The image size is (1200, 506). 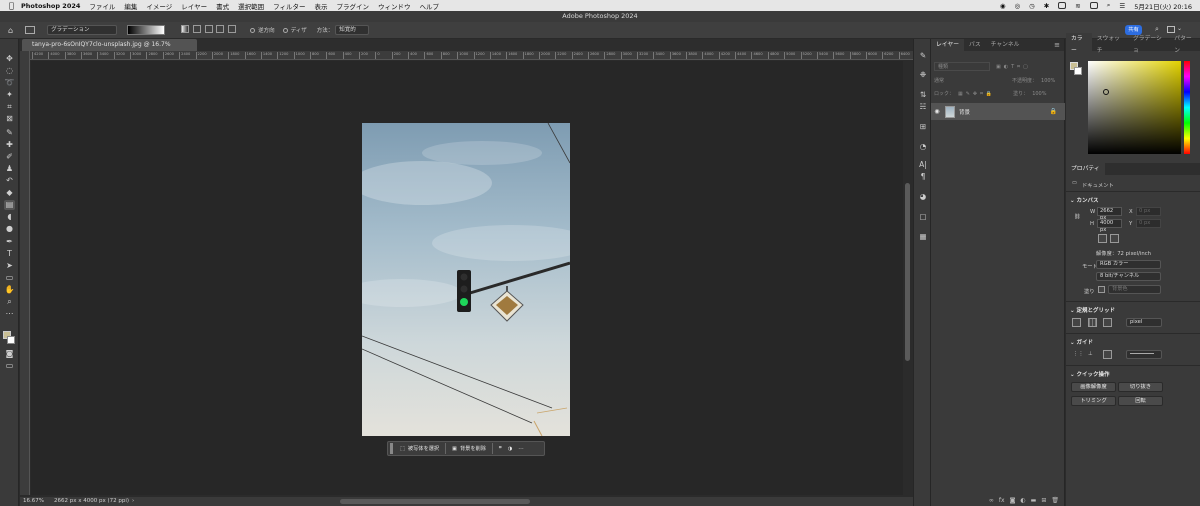 What do you see at coordinates (1148, 211) in the screenshot?
I see `x-field: 0 px` at bounding box center [1148, 211].